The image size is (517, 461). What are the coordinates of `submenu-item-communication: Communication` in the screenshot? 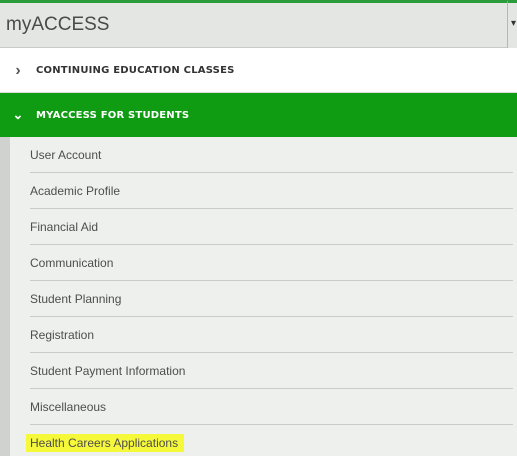 It's located at (271, 263).